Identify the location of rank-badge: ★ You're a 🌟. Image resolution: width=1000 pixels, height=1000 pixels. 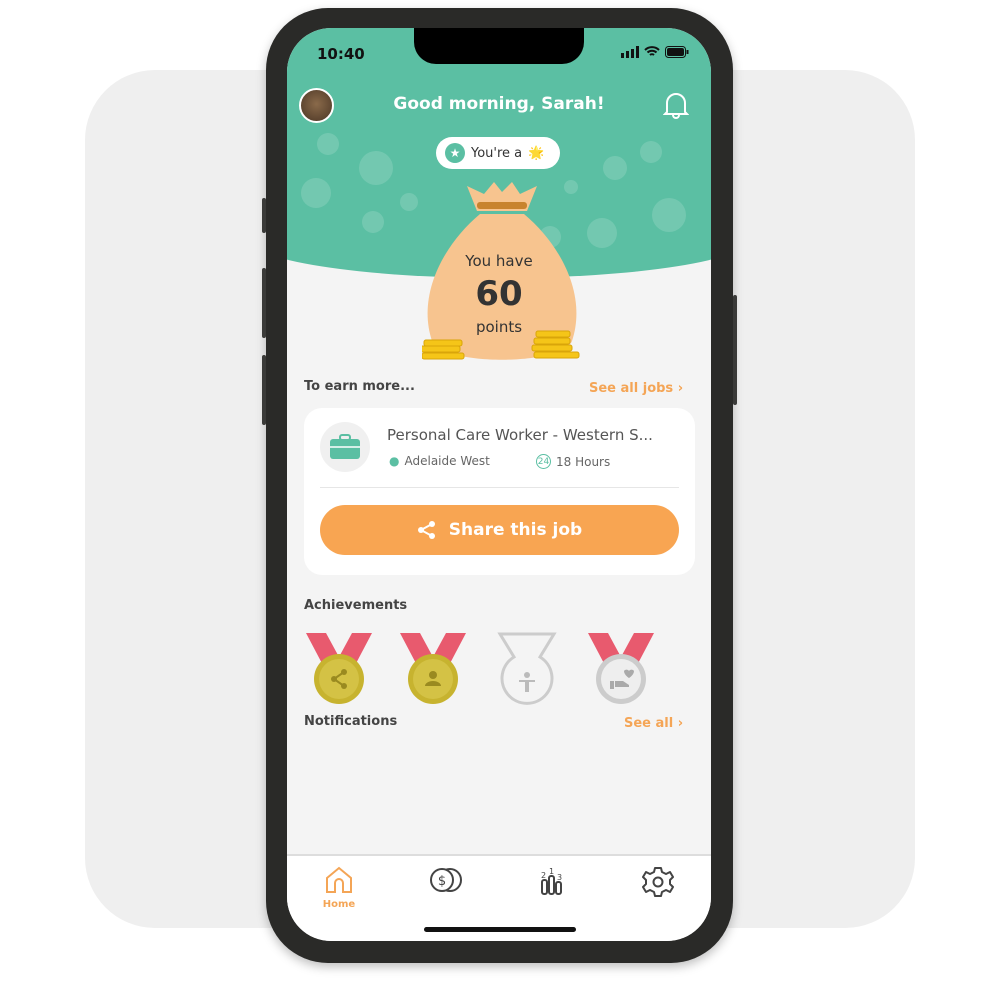
(498, 153).